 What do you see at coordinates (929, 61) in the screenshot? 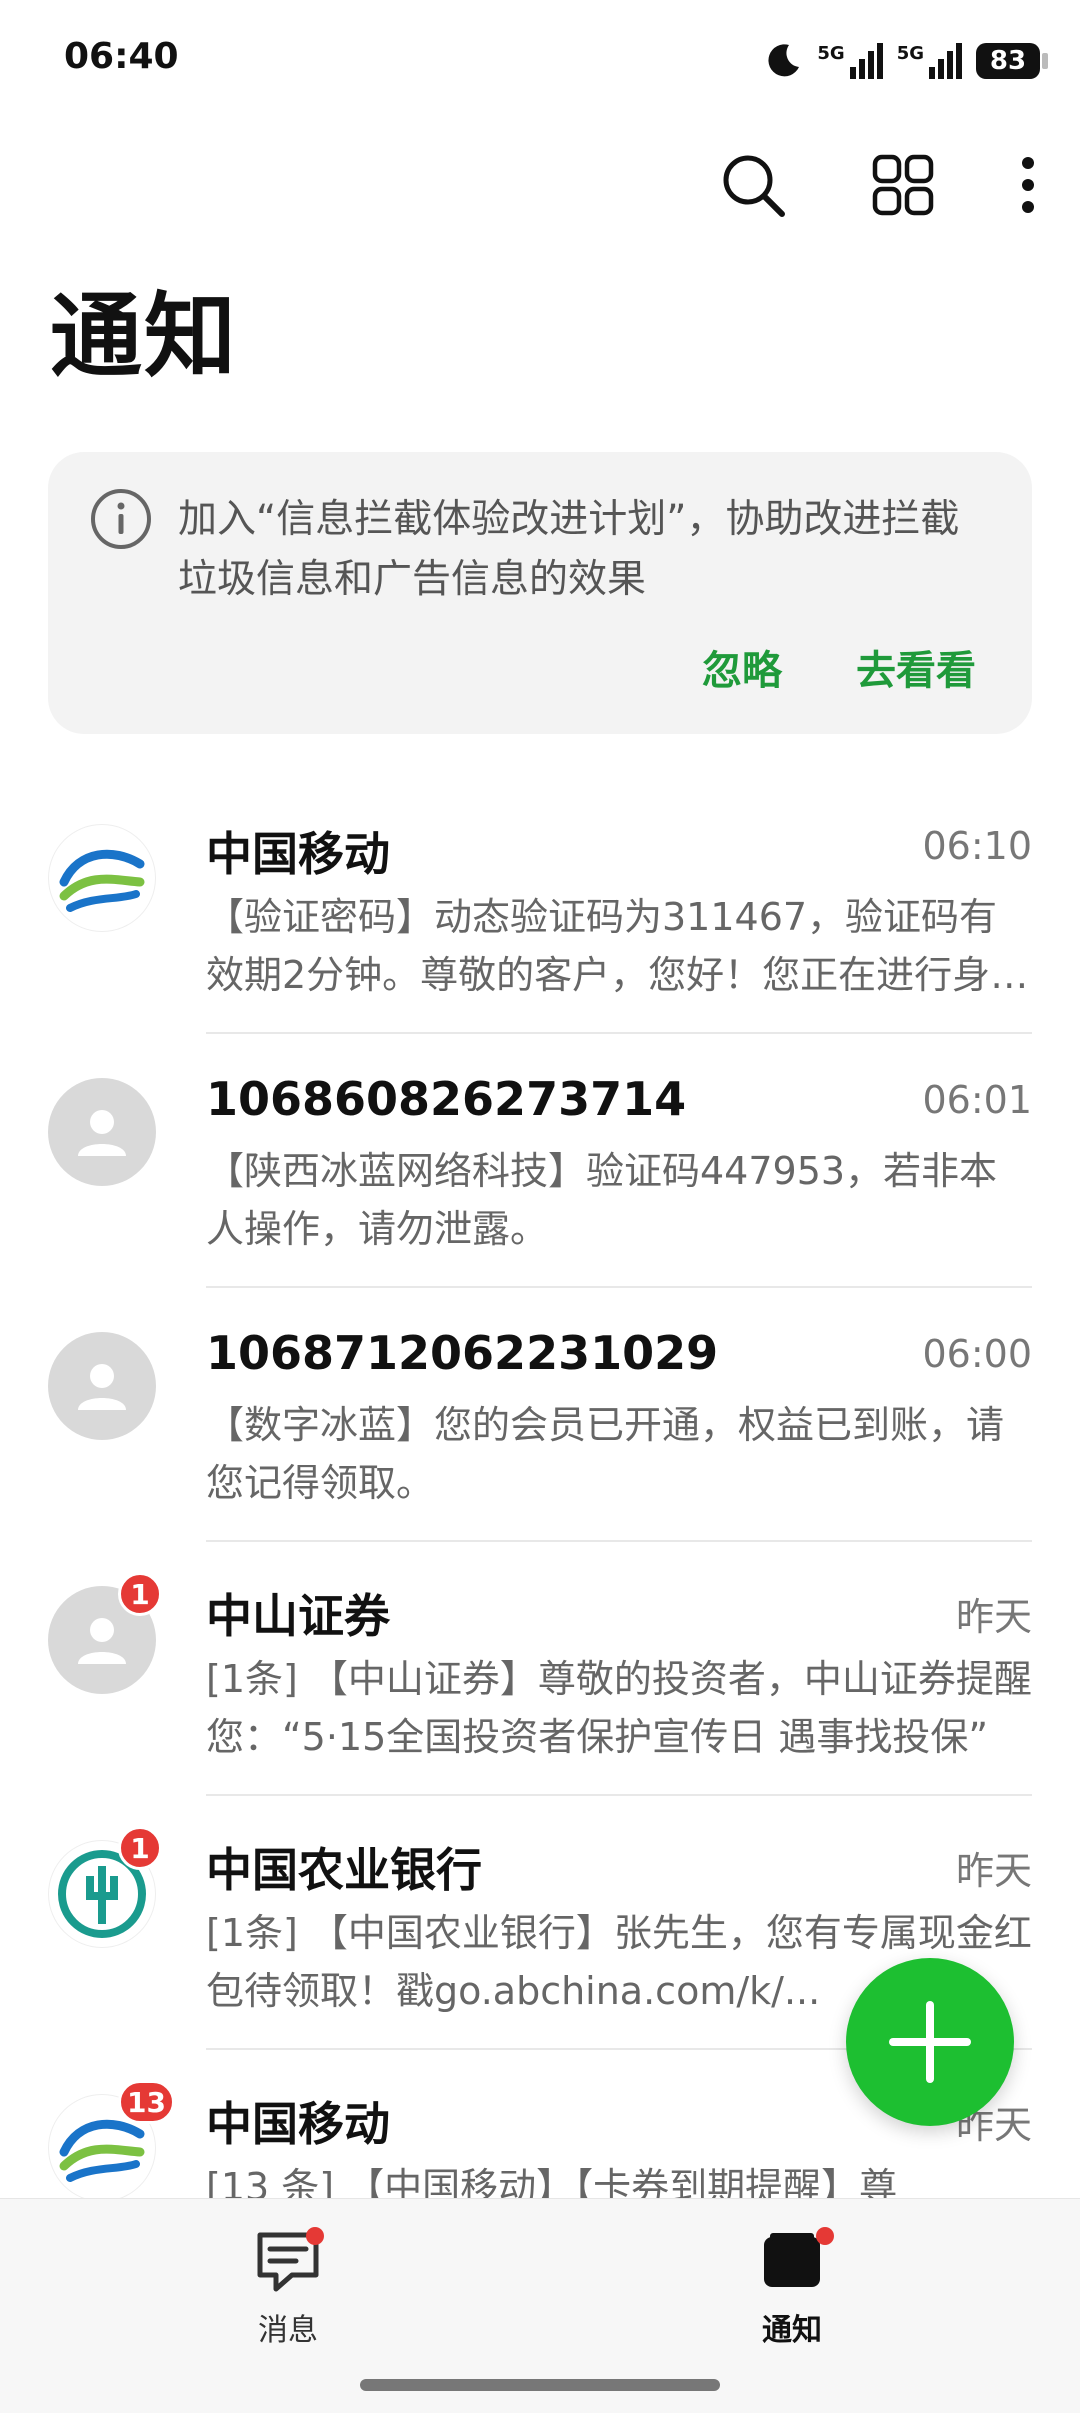
I see `signal-5g-icon-2: 5G` at bounding box center [929, 61].